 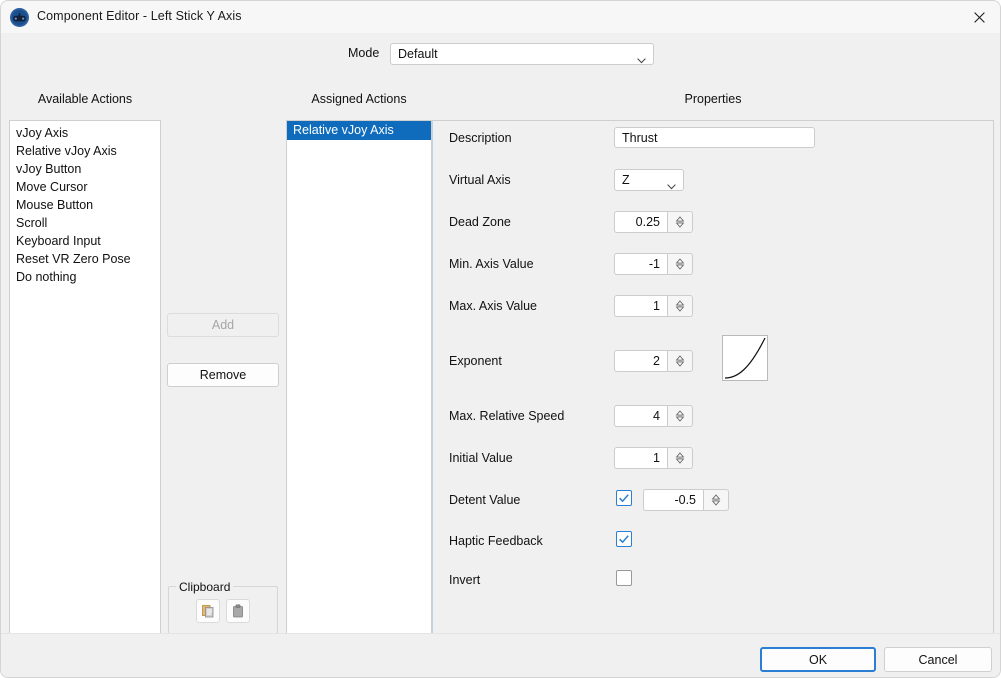 What do you see at coordinates (475, 361) in the screenshot?
I see `exponent-label: Exponent` at bounding box center [475, 361].